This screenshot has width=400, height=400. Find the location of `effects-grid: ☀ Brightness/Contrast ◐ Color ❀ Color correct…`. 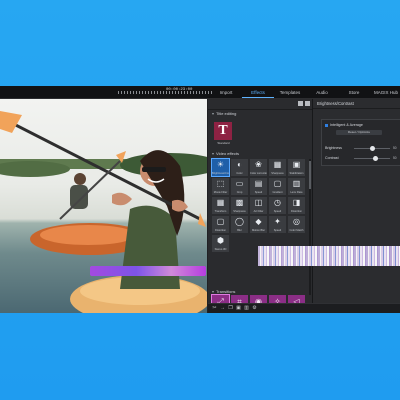

effects-grid: ☀ Brightness/Contrast ◐ Color ❀ Color correct… is located at coordinates (259, 205).